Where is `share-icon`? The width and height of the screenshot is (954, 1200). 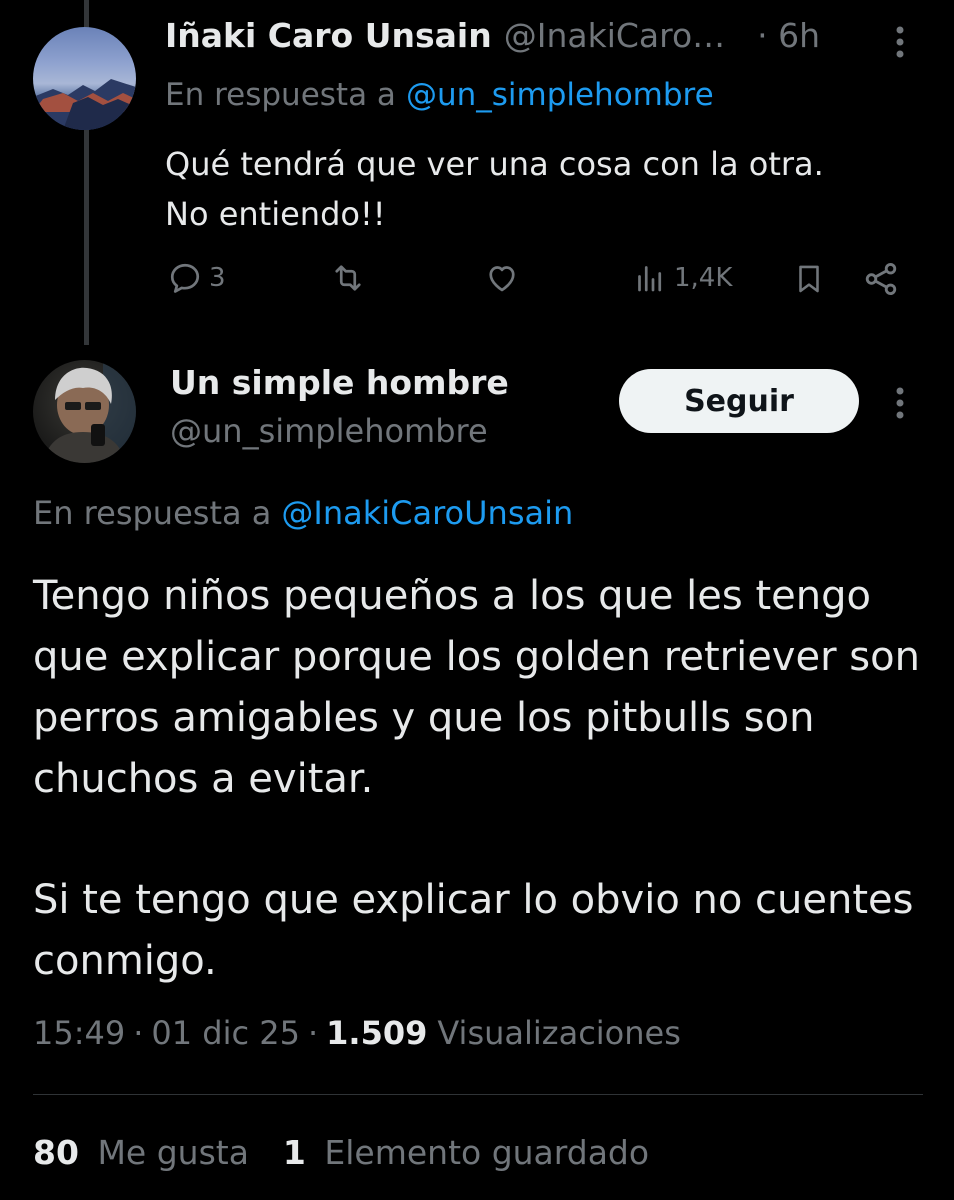
share-icon is located at coordinates (881, 279).